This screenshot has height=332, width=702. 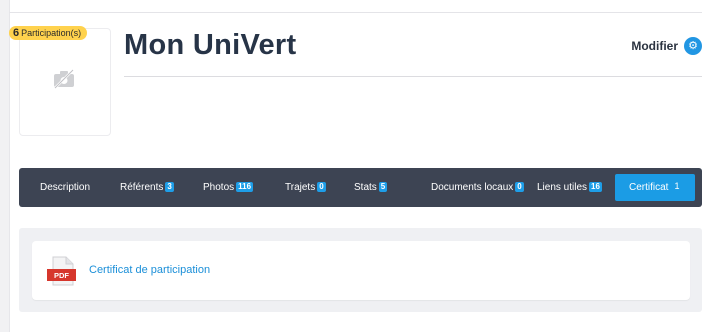 I want to click on title-divider, so click(x=413, y=76).